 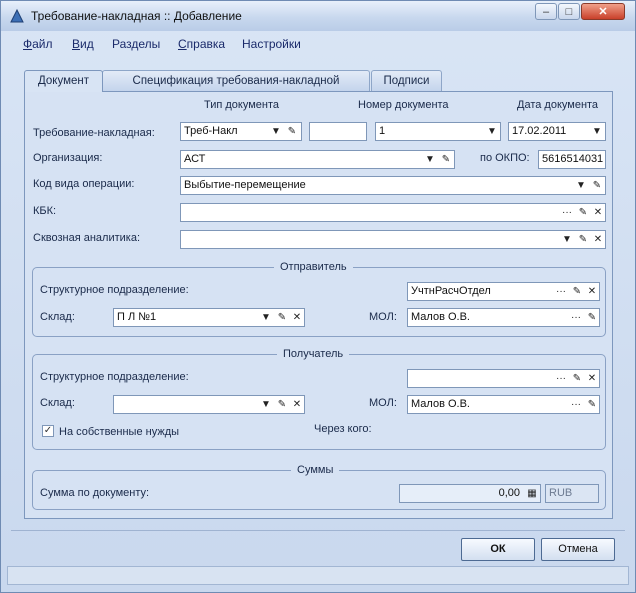 I want to click on invoice-label: Требование-накладная:, so click(x=94, y=133).